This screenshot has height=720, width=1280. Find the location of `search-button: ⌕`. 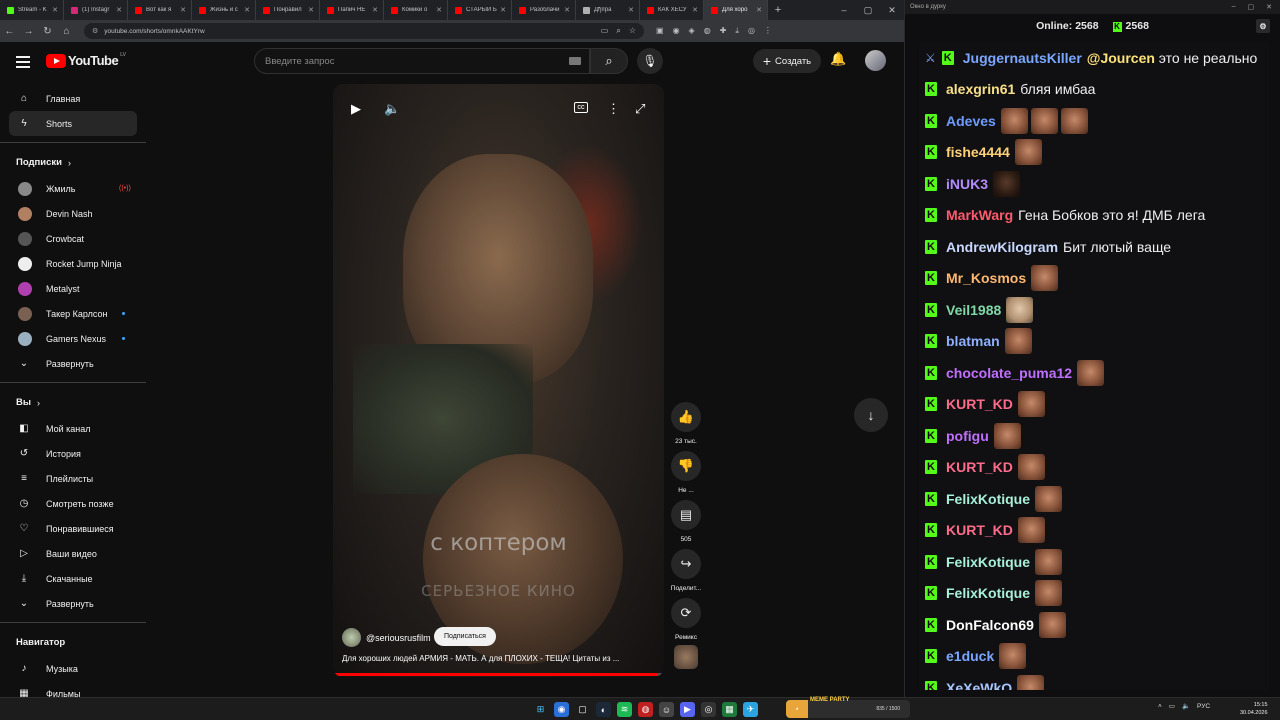

search-button: ⌕ is located at coordinates (609, 61).